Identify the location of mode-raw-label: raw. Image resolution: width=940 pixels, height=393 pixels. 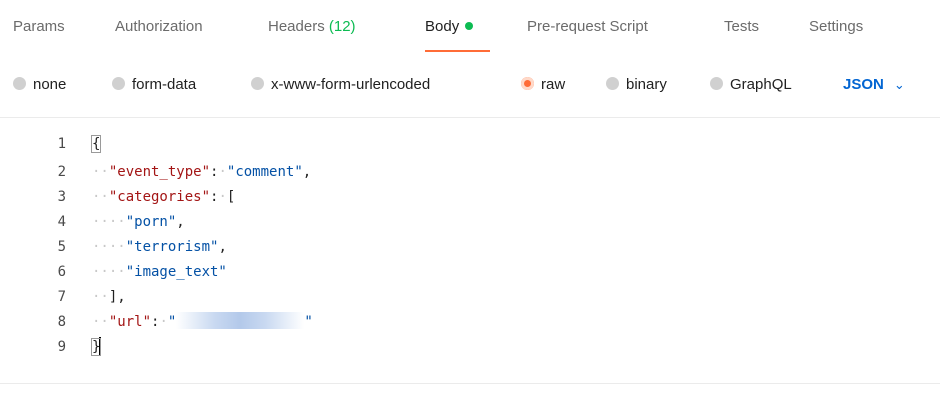
(553, 84).